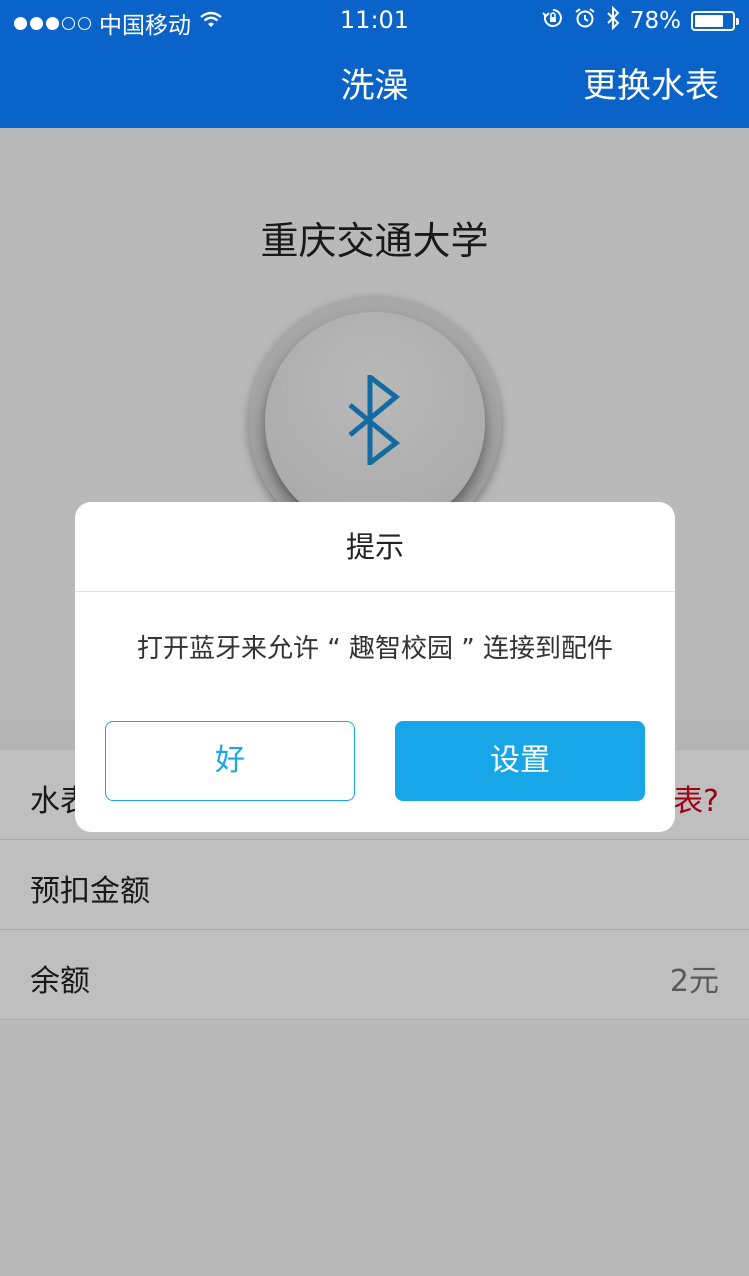 The image size is (749, 1276). Describe the element at coordinates (374, 64) in the screenshot. I see `top-bar: 中国移动 11:01 78% 洗澡 更换水表` at that location.